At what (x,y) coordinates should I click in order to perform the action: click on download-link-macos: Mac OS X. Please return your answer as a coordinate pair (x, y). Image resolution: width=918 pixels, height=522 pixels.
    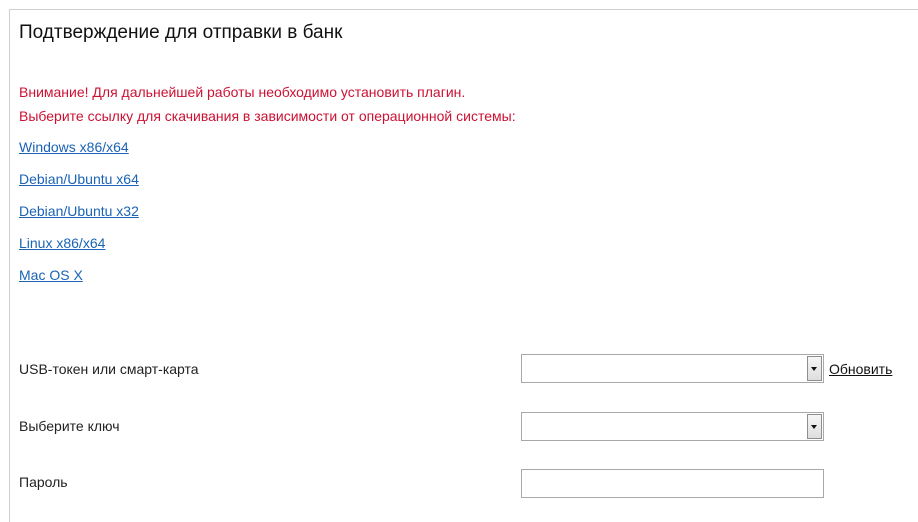
    Looking at the image, I should click on (79, 283).